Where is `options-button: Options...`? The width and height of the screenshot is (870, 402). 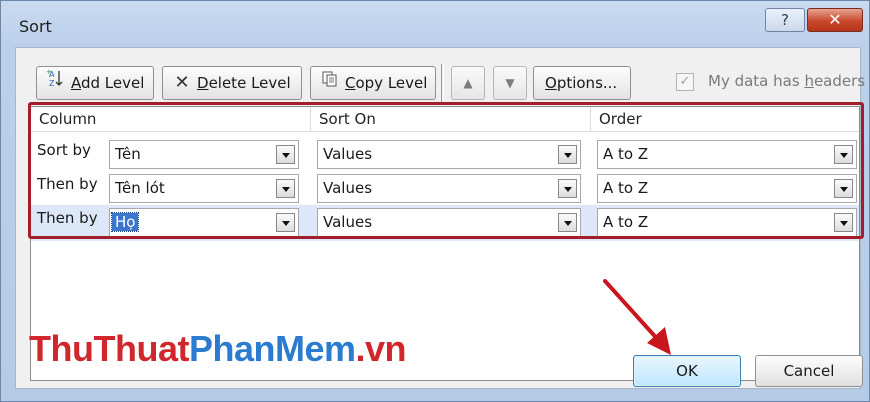 options-button: Options... is located at coordinates (582, 83).